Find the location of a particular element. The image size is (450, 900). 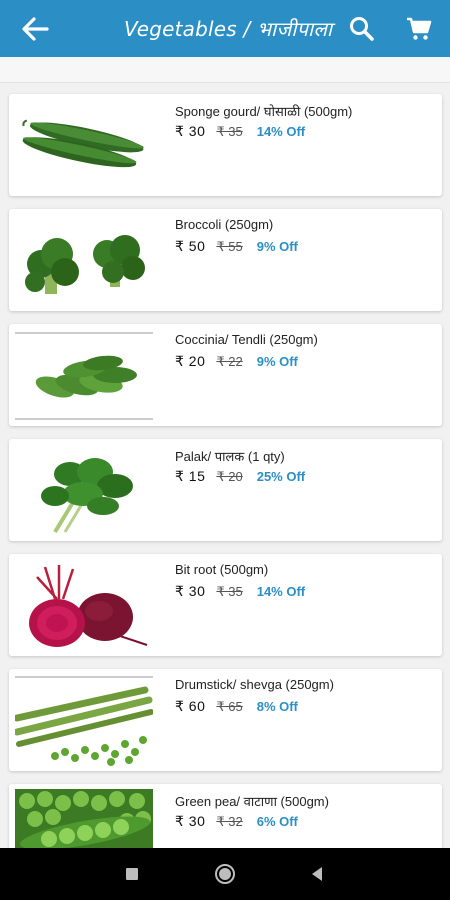

circle-home-icon is located at coordinates (225, 874).